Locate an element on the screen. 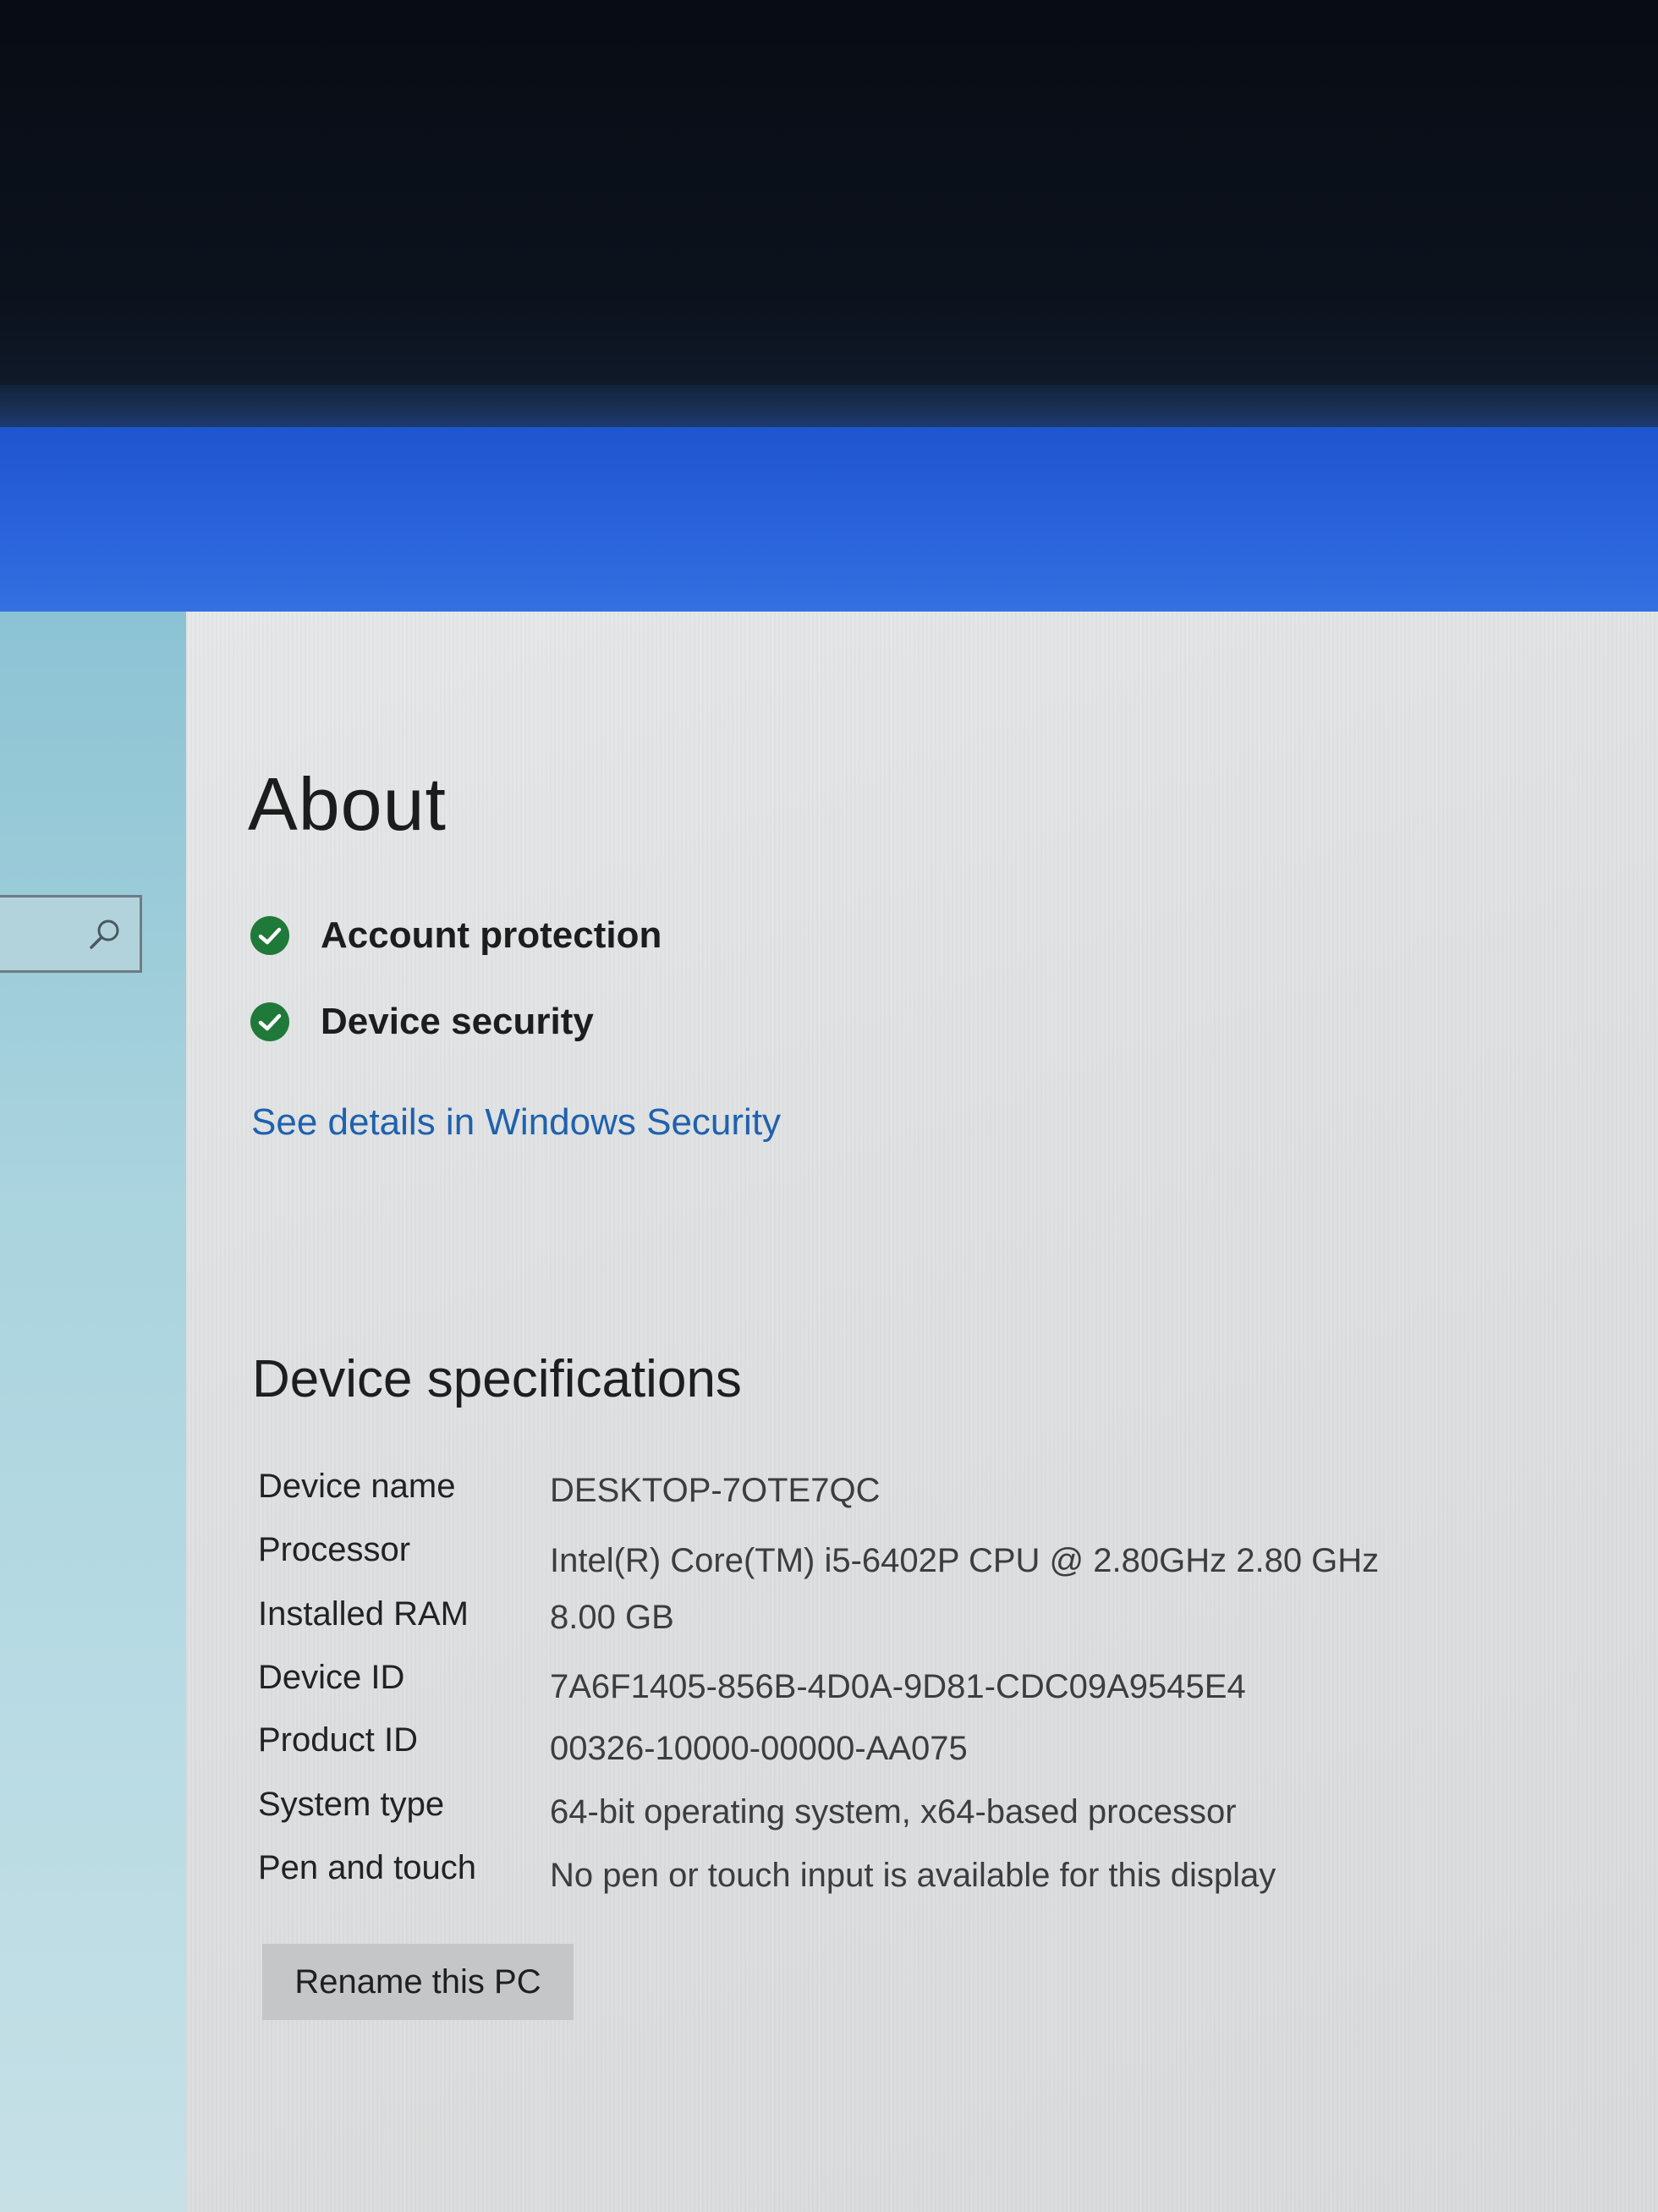 The height and width of the screenshot is (2212, 1658). windows-security-link: See details in Windows Security is located at coordinates (516, 1122).